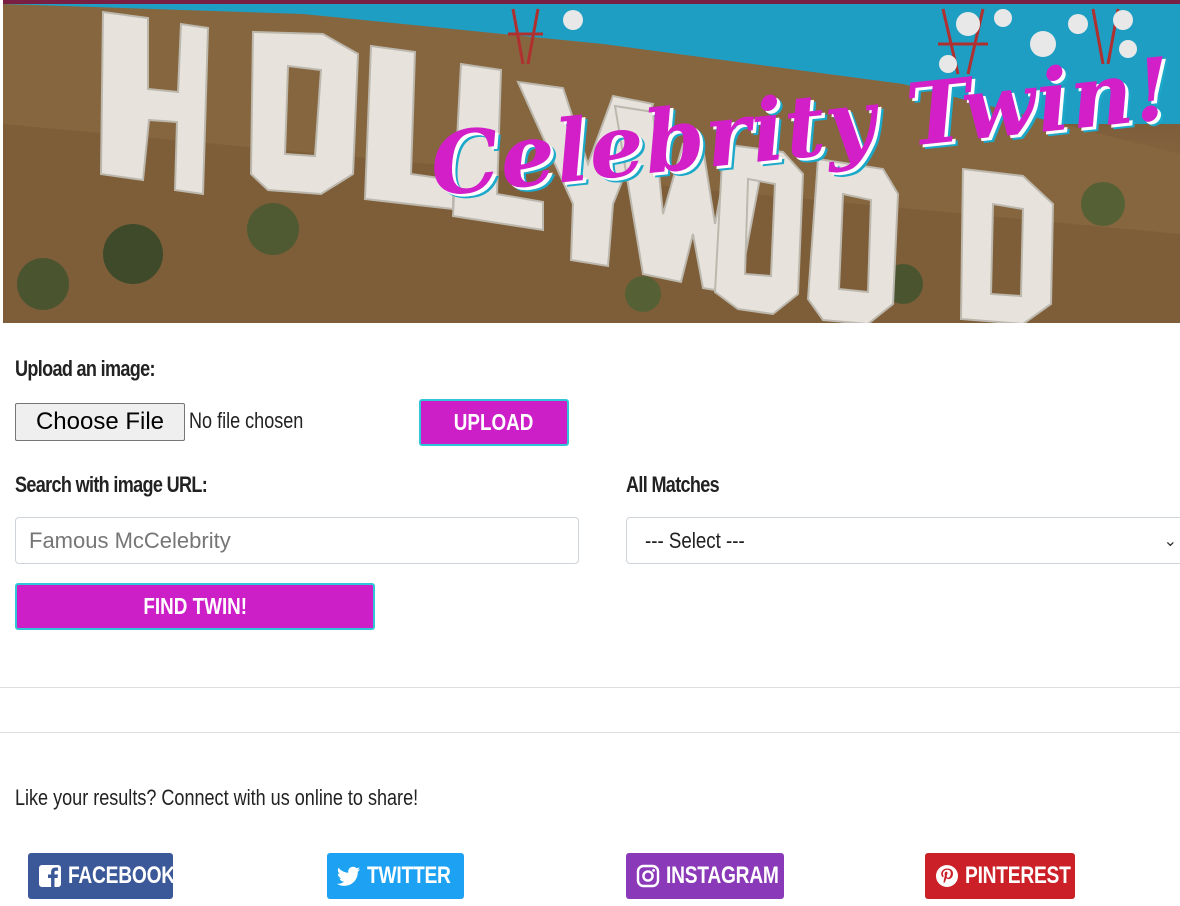 This screenshot has width=1180, height=906. What do you see at coordinates (246, 420) in the screenshot?
I see `file-status-text: No file chosen` at bounding box center [246, 420].